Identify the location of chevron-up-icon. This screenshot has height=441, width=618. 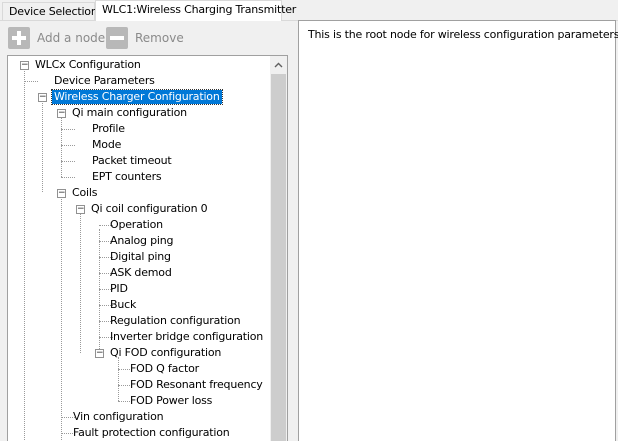
(278, 65).